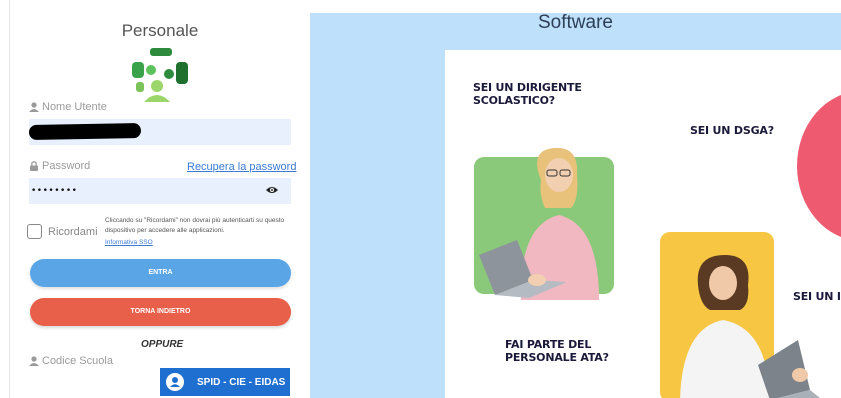 The height and width of the screenshot is (398, 841). Describe the element at coordinates (575, 23) in the screenshot. I see `software-title: Software` at that location.